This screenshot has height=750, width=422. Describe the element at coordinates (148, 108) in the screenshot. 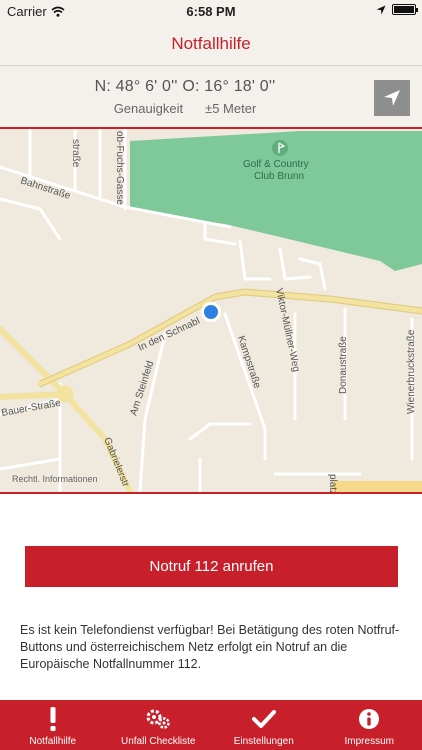

I see `accuracy-label: Genauigkeit` at that location.